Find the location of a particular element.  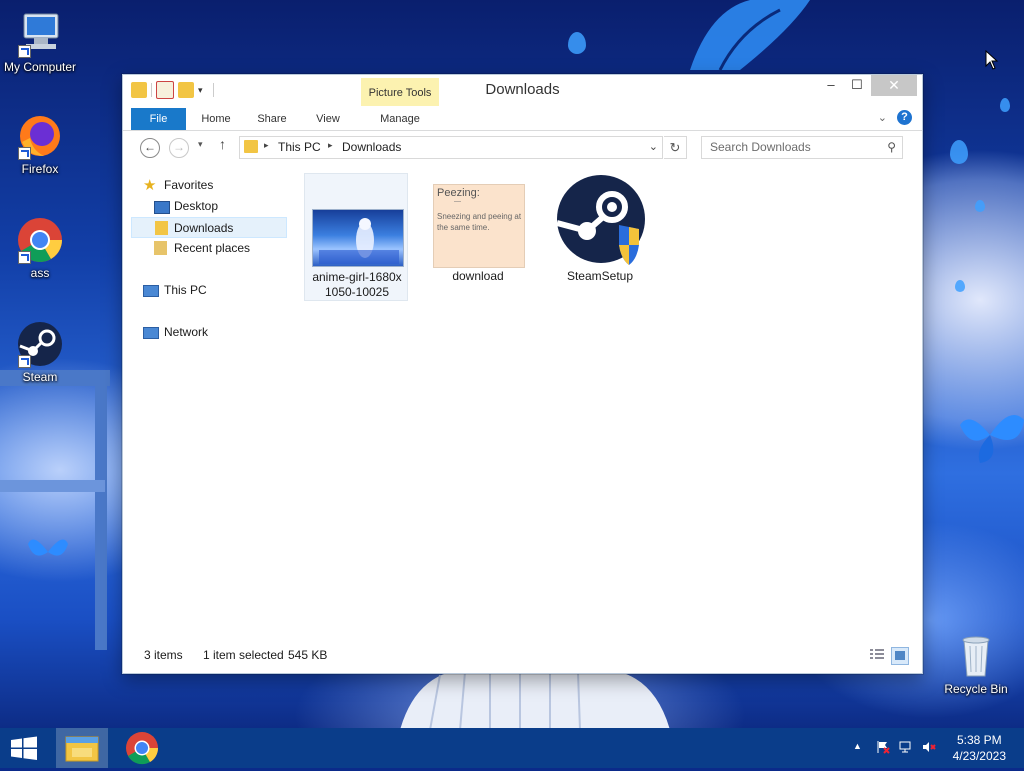

expand-ribbon-icon: ⌄ is located at coordinates (882, 117).